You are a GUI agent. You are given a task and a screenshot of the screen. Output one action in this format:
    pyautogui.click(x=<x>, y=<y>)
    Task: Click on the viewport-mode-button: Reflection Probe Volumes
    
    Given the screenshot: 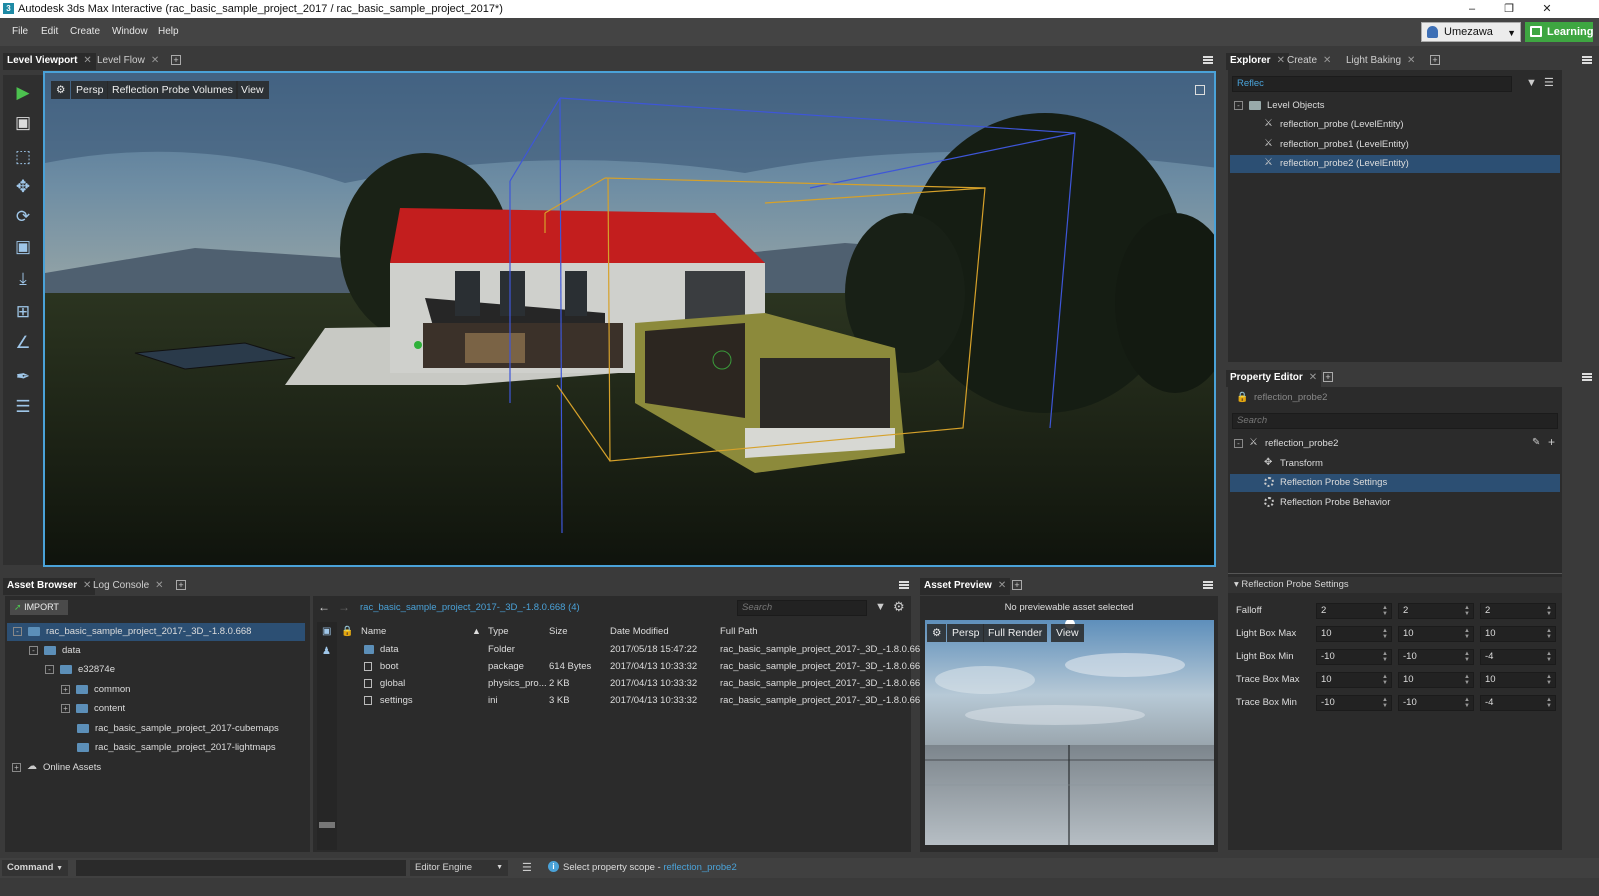 What is the action you would take?
    pyautogui.click(x=172, y=90)
    